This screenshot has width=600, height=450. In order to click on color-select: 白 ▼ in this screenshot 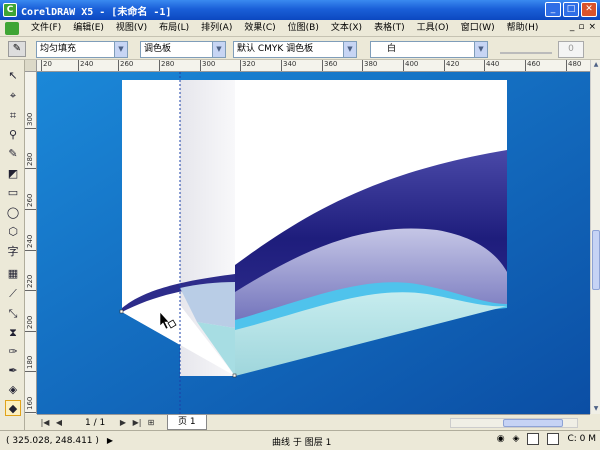, I will do `click(429, 49)`.